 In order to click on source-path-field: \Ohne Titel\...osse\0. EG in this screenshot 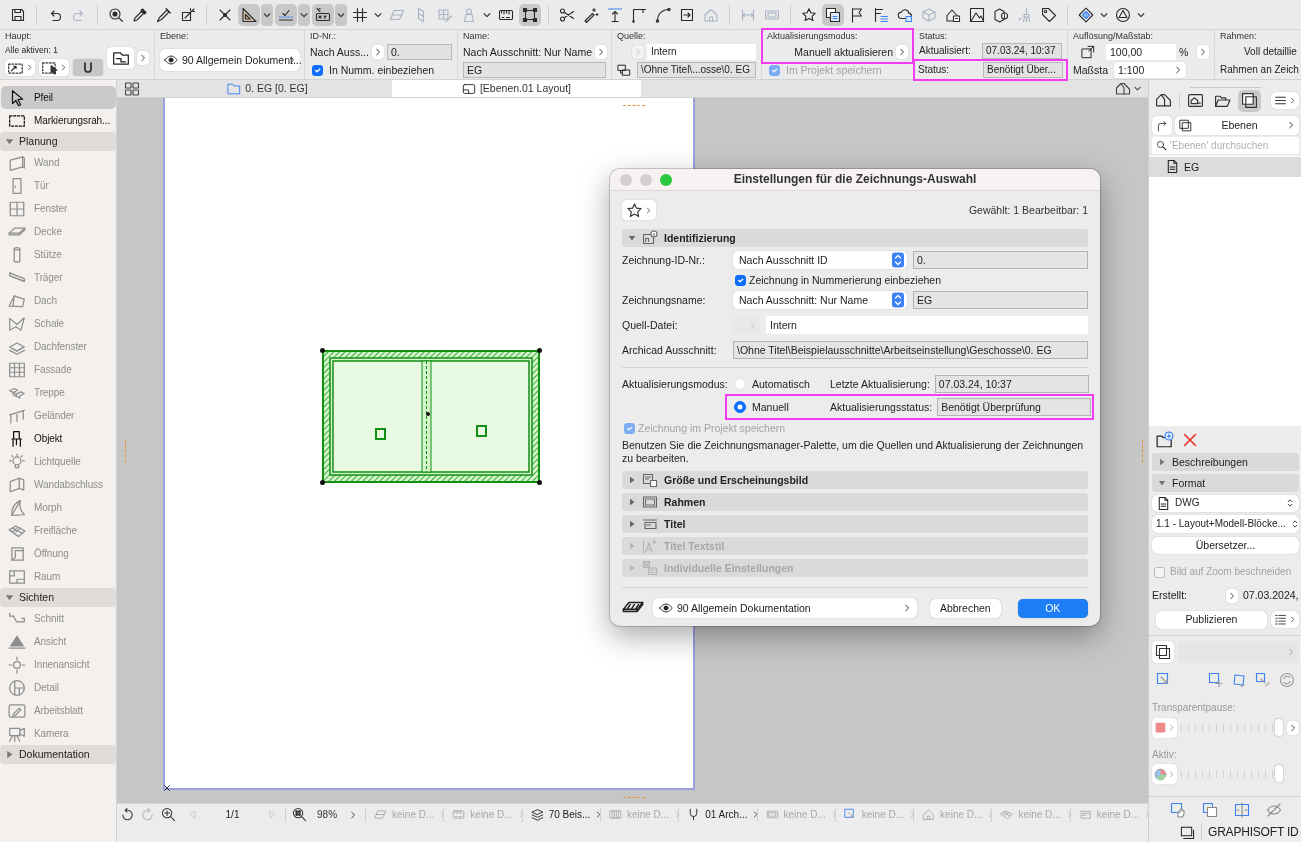, I will do `click(696, 70)`.